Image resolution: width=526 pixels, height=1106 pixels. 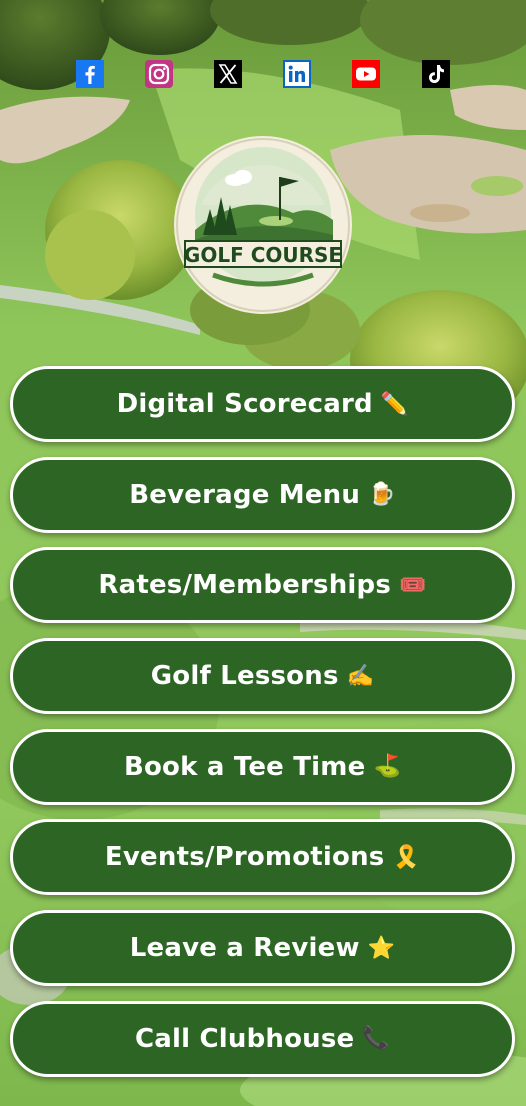 I want to click on x-icon, so click(x=228, y=74).